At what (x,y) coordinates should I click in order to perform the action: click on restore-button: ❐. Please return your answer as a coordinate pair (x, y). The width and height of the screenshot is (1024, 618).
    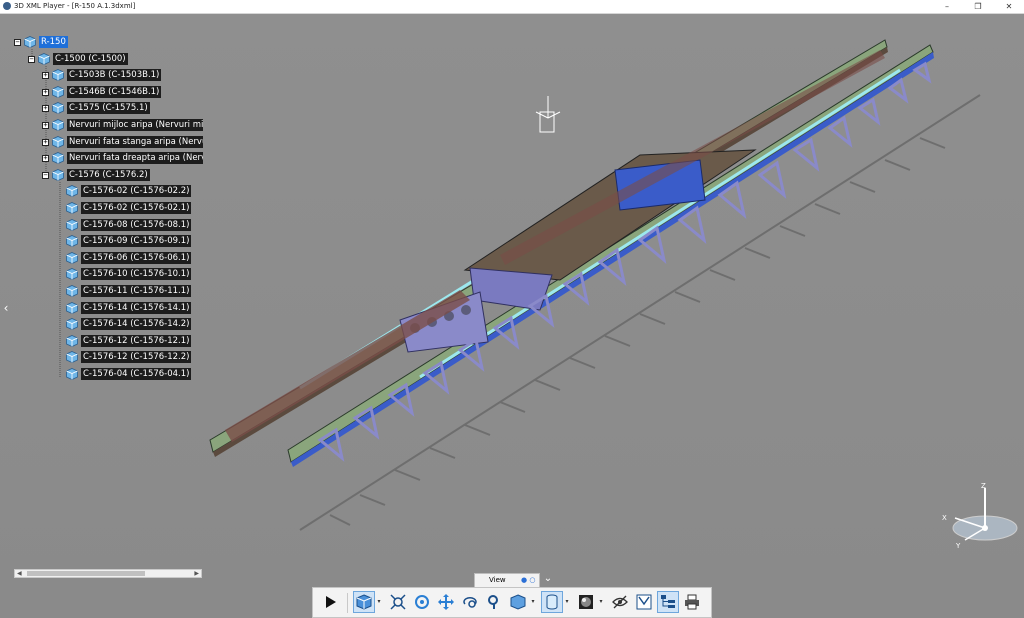
    Looking at the image, I should click on (978, 6).